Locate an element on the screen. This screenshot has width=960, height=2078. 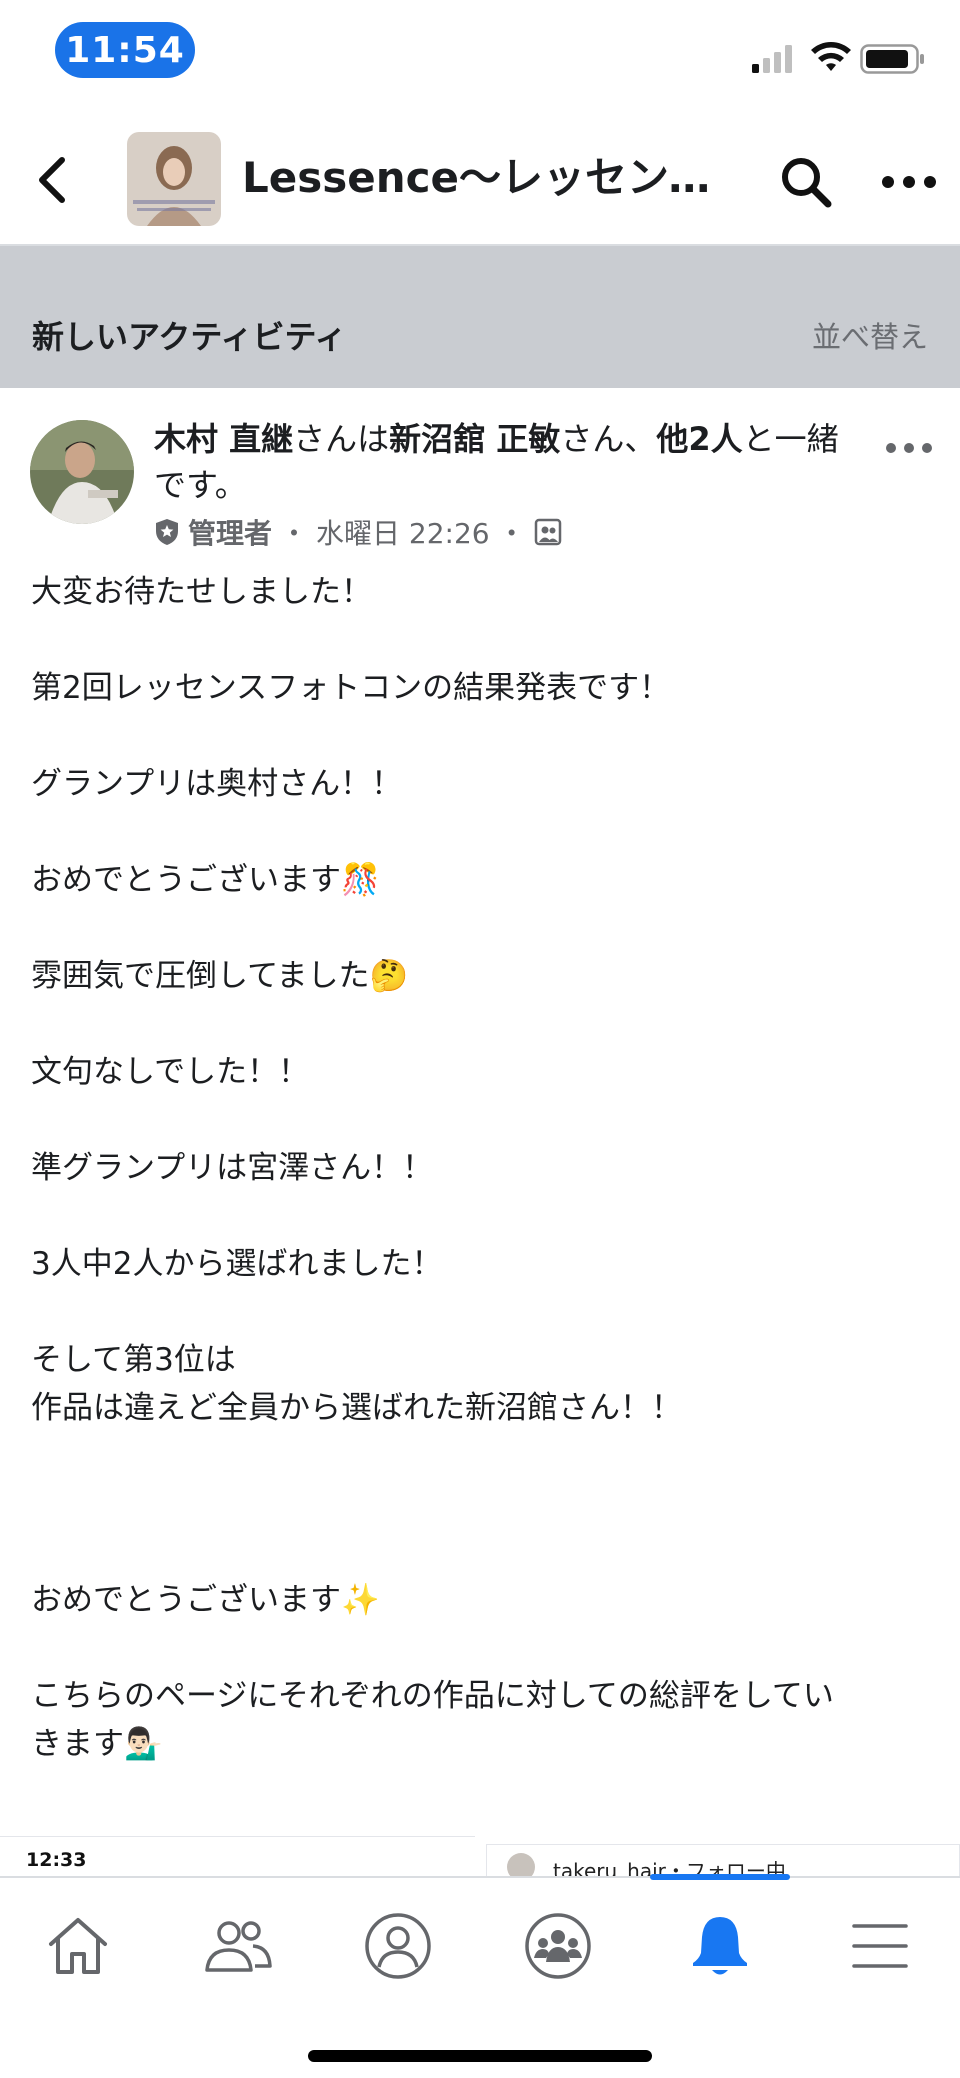
tab-friends is located at coordinates (238, 1946).